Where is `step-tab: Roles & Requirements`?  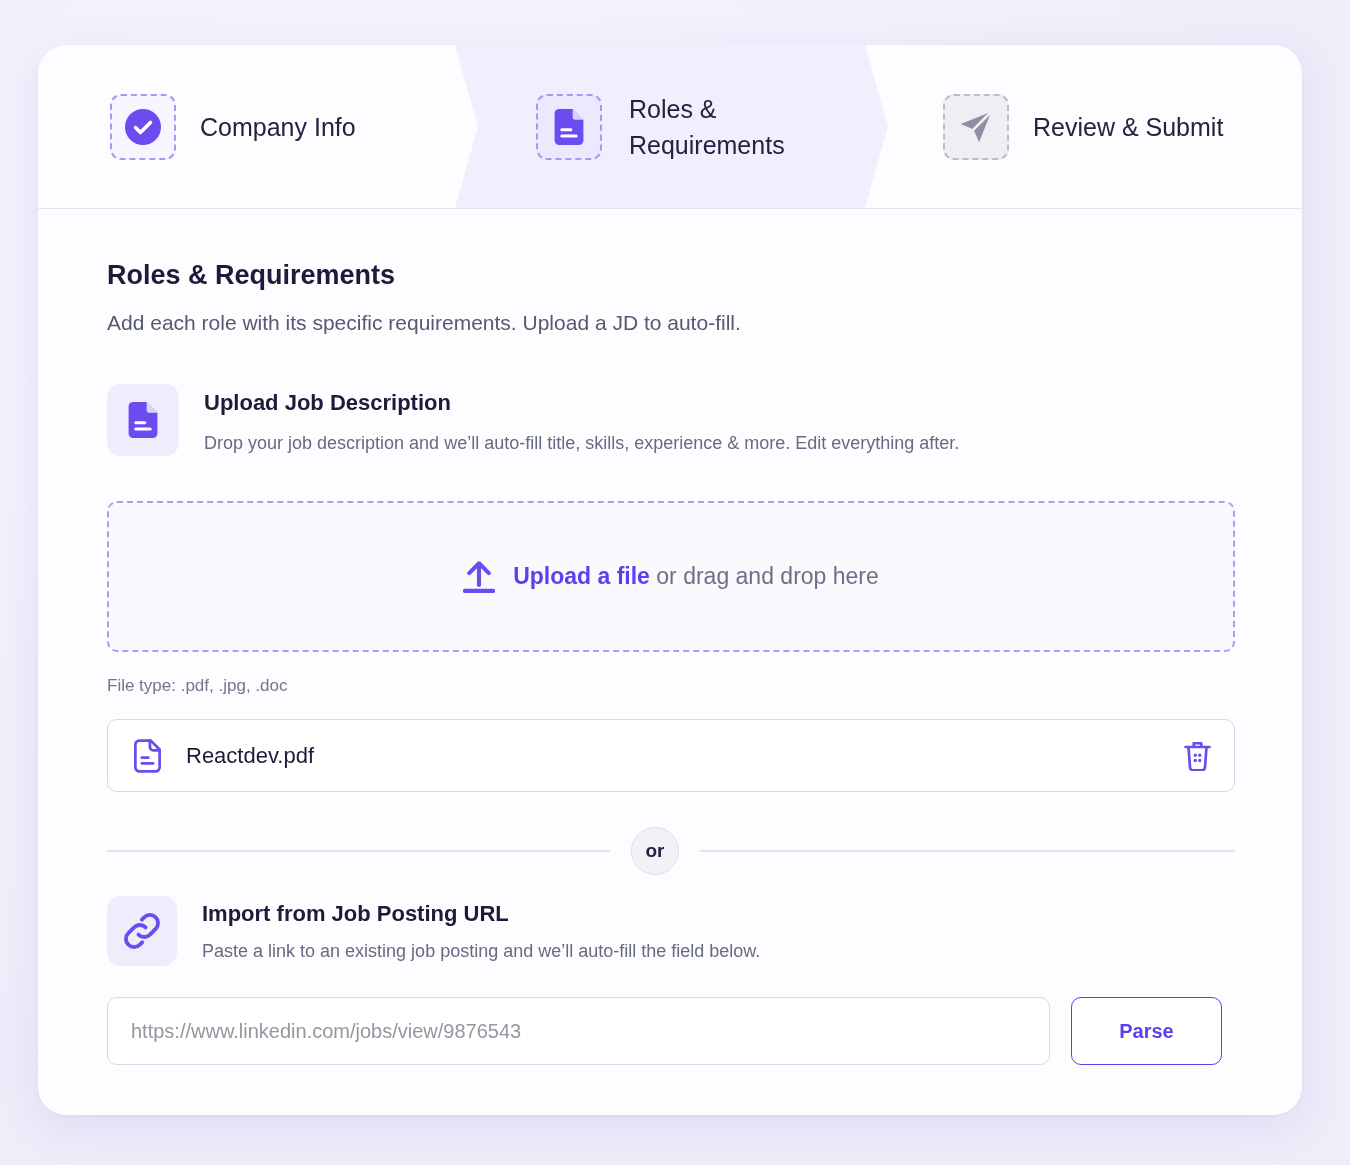
step-tab: Roles & Requirements is located at coordinates (671, 126).